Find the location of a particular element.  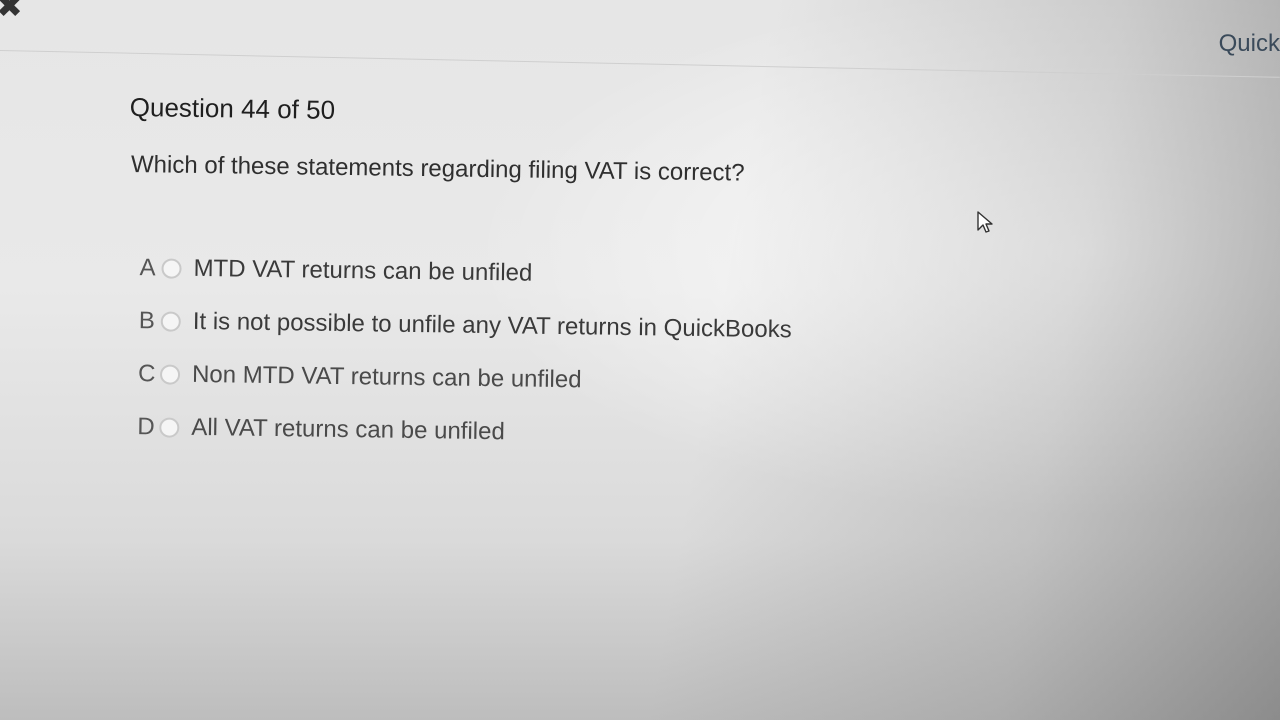

option-text: Non MTD VAT returns can be unfiled is located at coordinates (387, 376).